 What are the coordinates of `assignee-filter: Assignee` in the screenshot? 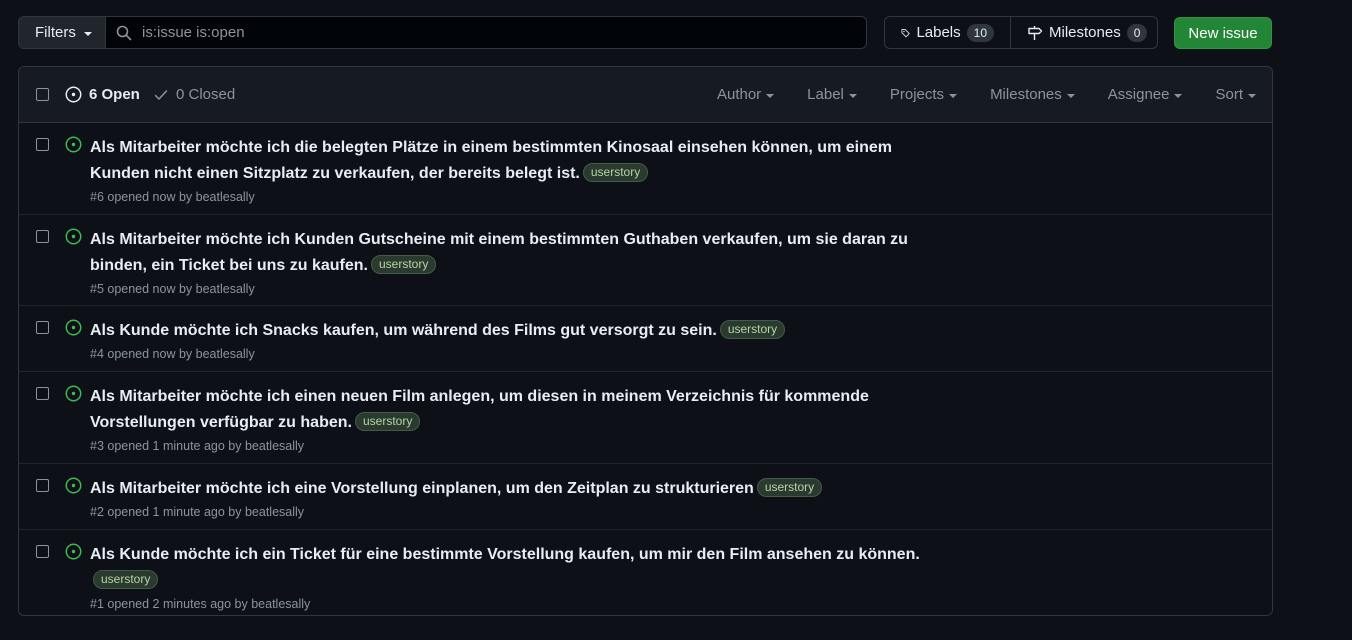 It's located at (1145, 94).